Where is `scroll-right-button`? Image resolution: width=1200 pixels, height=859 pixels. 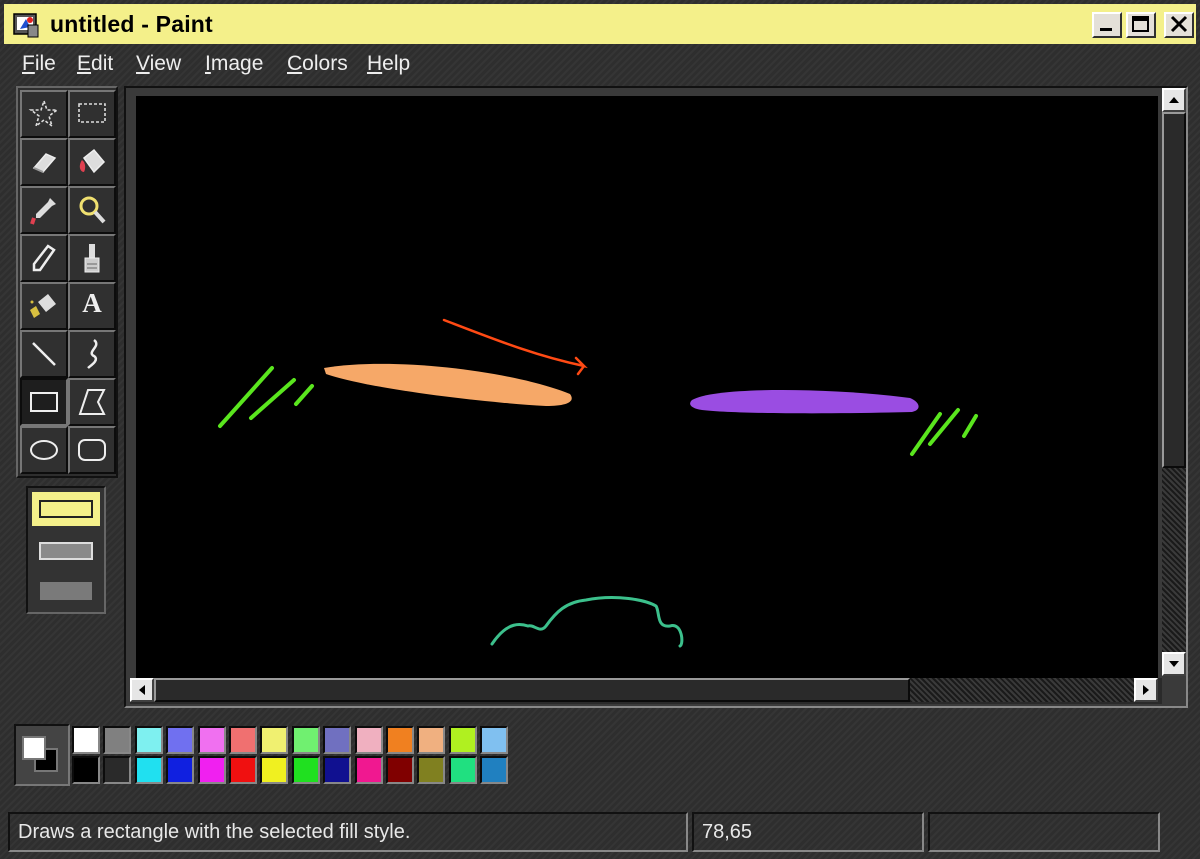 scroll-right-button is located at coordinates (1146, 690).